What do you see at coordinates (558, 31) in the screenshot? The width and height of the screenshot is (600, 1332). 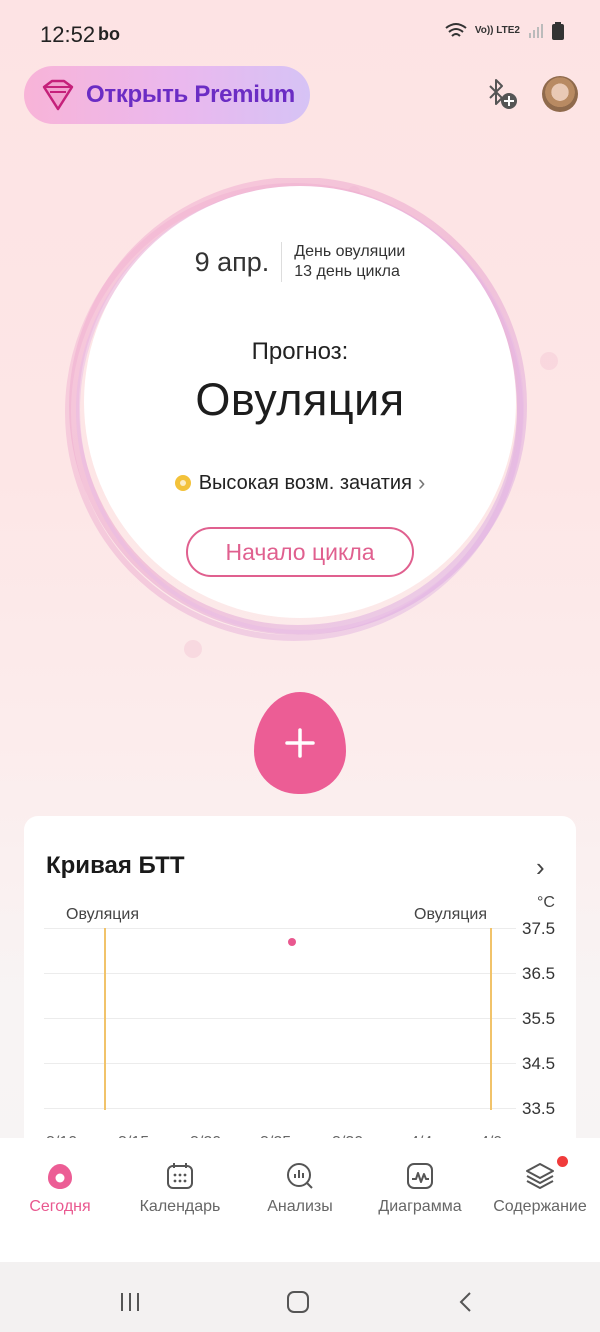 I see `battery-icon` at bounding box center [558, 31].